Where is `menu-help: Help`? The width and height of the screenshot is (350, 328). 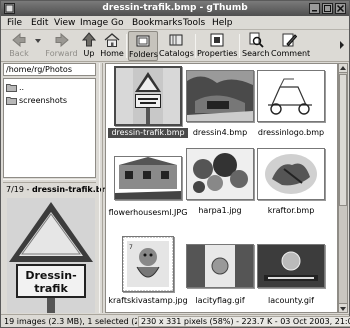
menu-help: Help is located at coordinates (222, 23).